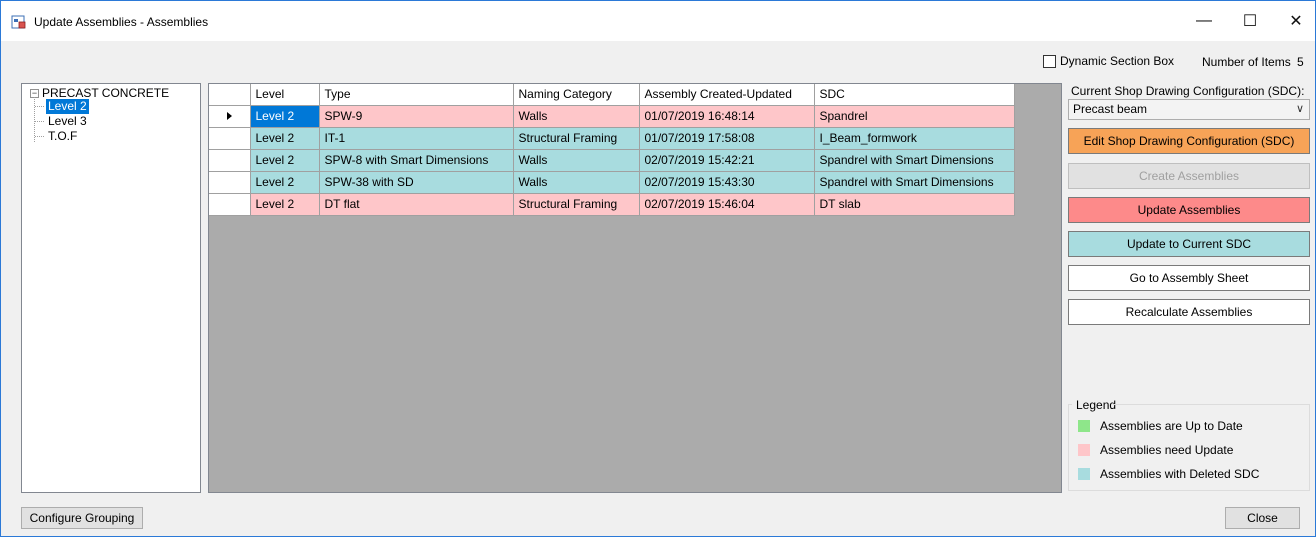  Describe the element at coordinates (1250, 21) in the screenshot. I see `maximize-button: ☐` at that location.